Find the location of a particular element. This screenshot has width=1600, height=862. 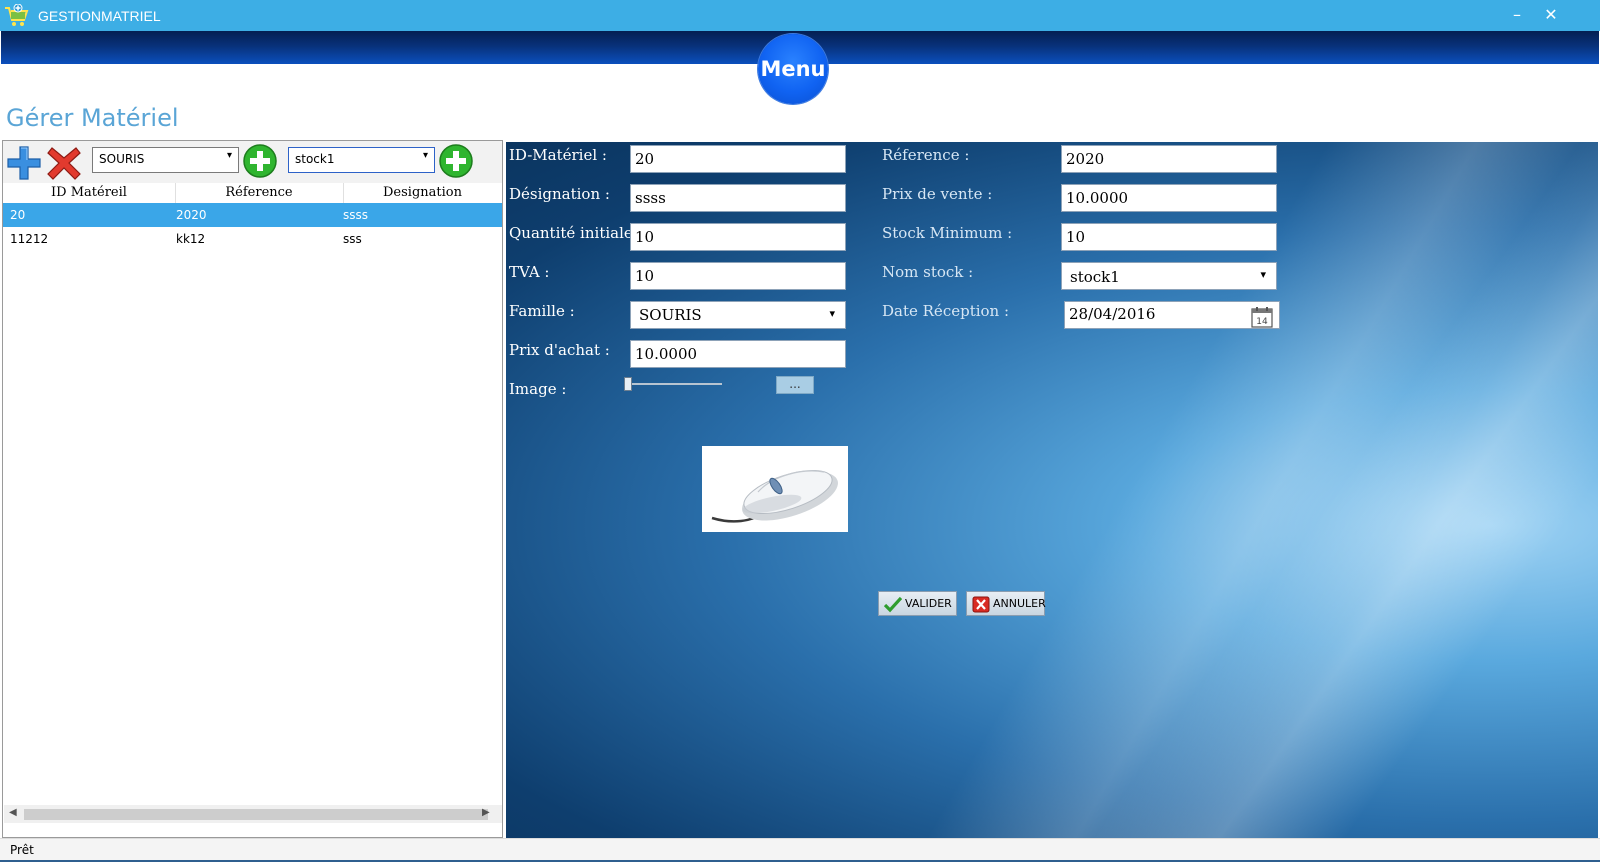

designation-label: Désignation : is located at coordinates (559, 194).